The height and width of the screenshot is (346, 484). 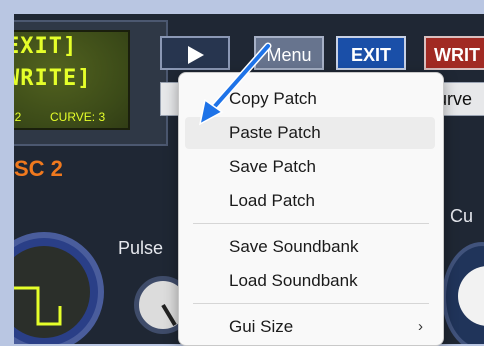 I want to click on annotation-arrow-icon, so click(x=235, y=84).